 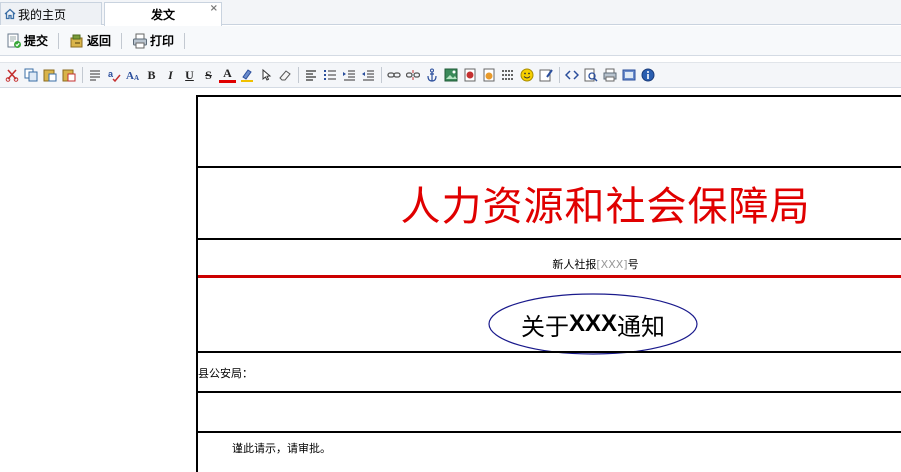 I want to click on print-button: 打印, so click(x=153, y=41).